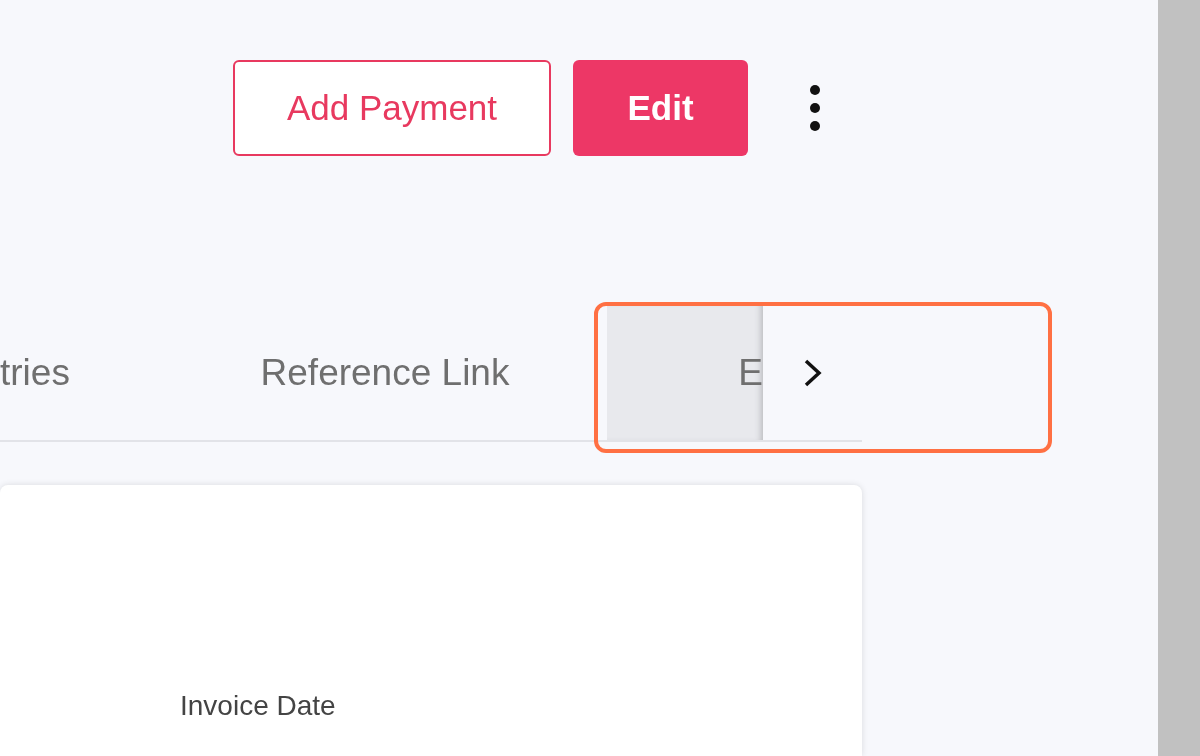 Image resolution: width=1200 pixels, height=756 pixels. What do you see at coordinates (110, 372) in the screenshot?
I see `tab: tries` at bounding box center [110, 372].